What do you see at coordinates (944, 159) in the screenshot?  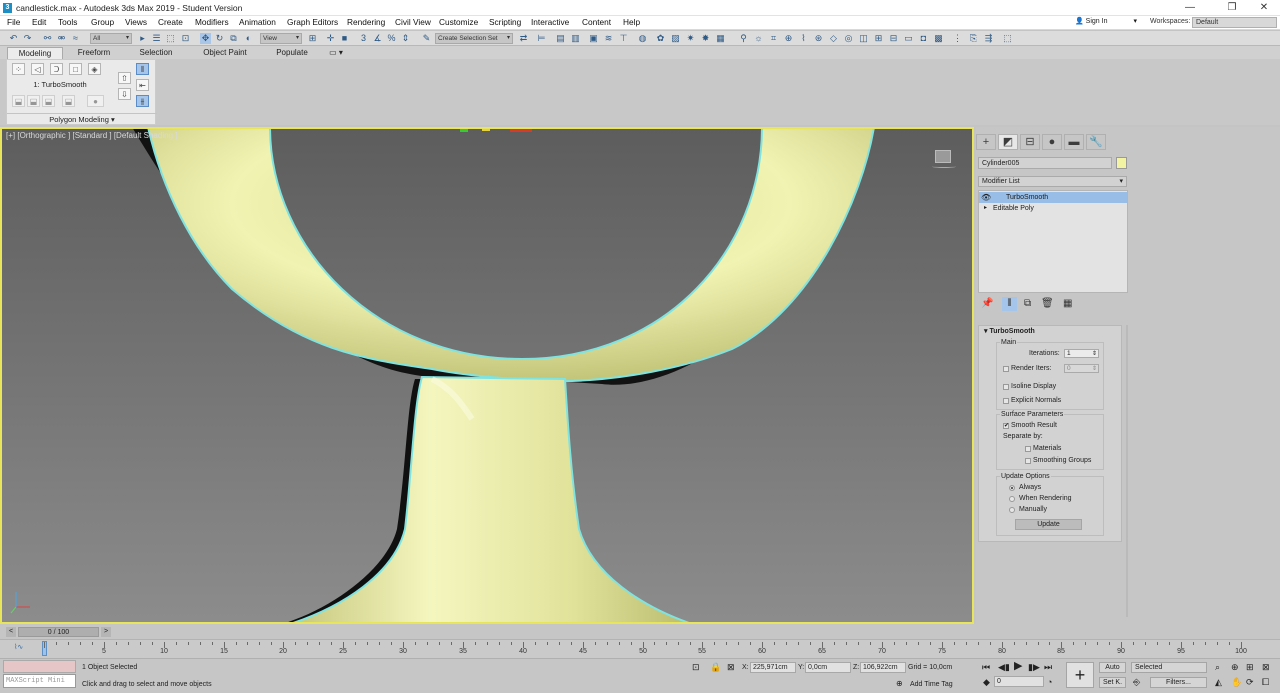 I see `viewcube` at bounding box center [944, 159].